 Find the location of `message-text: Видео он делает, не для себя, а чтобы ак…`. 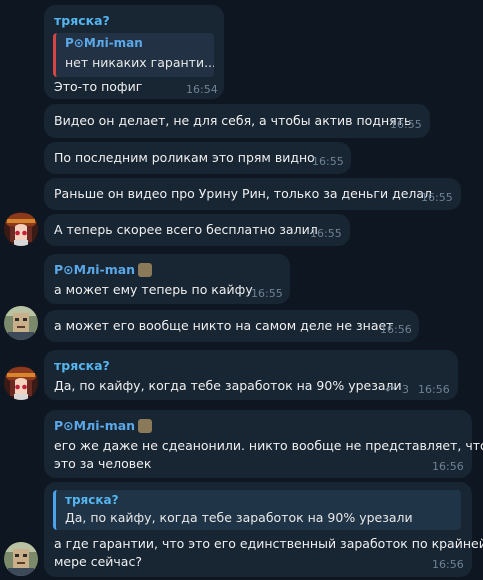

message-text: Видео он делает, не для себя, а чтобы ак… is located at coordinates (233, 120).